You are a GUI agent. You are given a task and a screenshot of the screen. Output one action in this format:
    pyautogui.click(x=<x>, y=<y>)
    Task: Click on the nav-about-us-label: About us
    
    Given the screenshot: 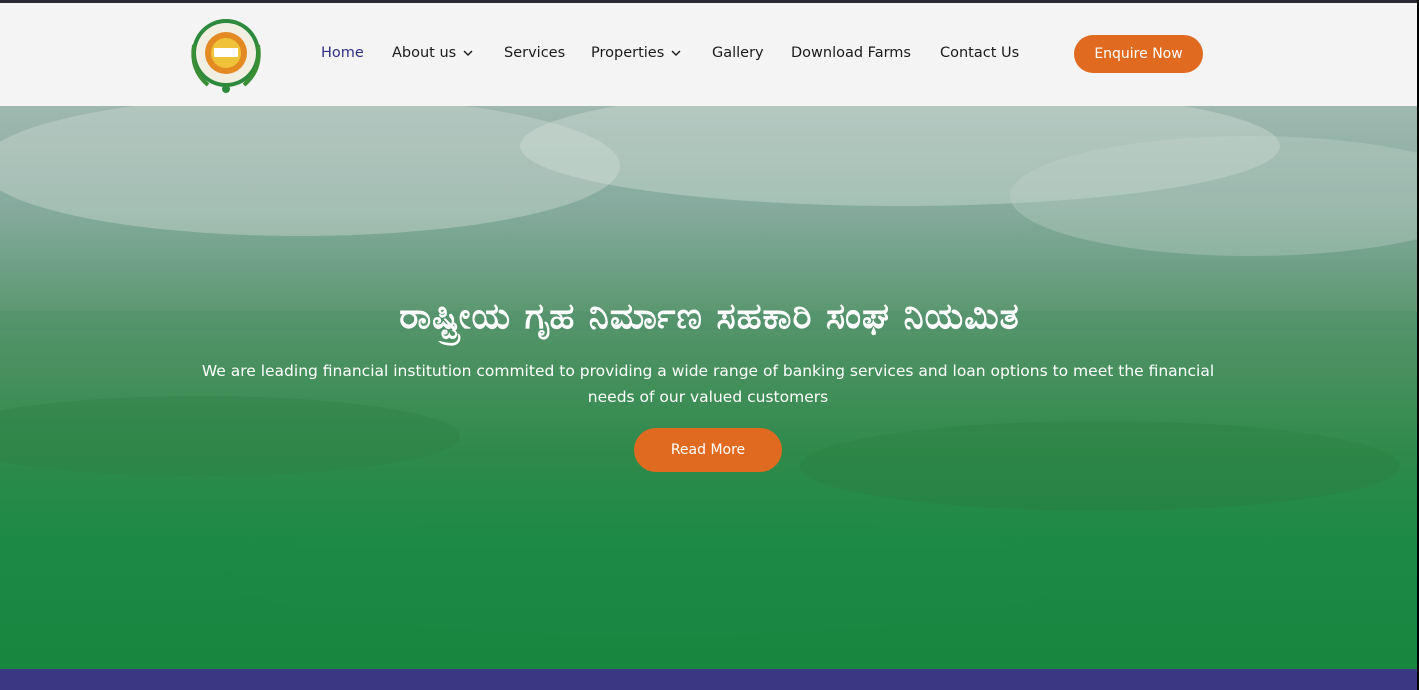 What is the action you would take?
    pyautogui.click(x=424, y=53)
    